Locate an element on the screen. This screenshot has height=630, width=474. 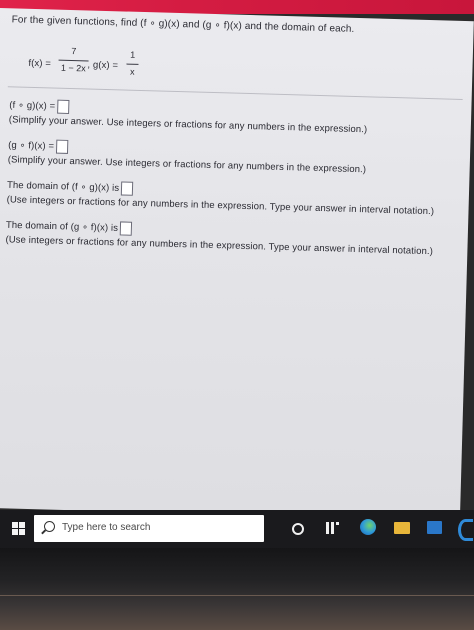
part2-row: (g ∘ f)(x) = is located at coordinates (38, 146).